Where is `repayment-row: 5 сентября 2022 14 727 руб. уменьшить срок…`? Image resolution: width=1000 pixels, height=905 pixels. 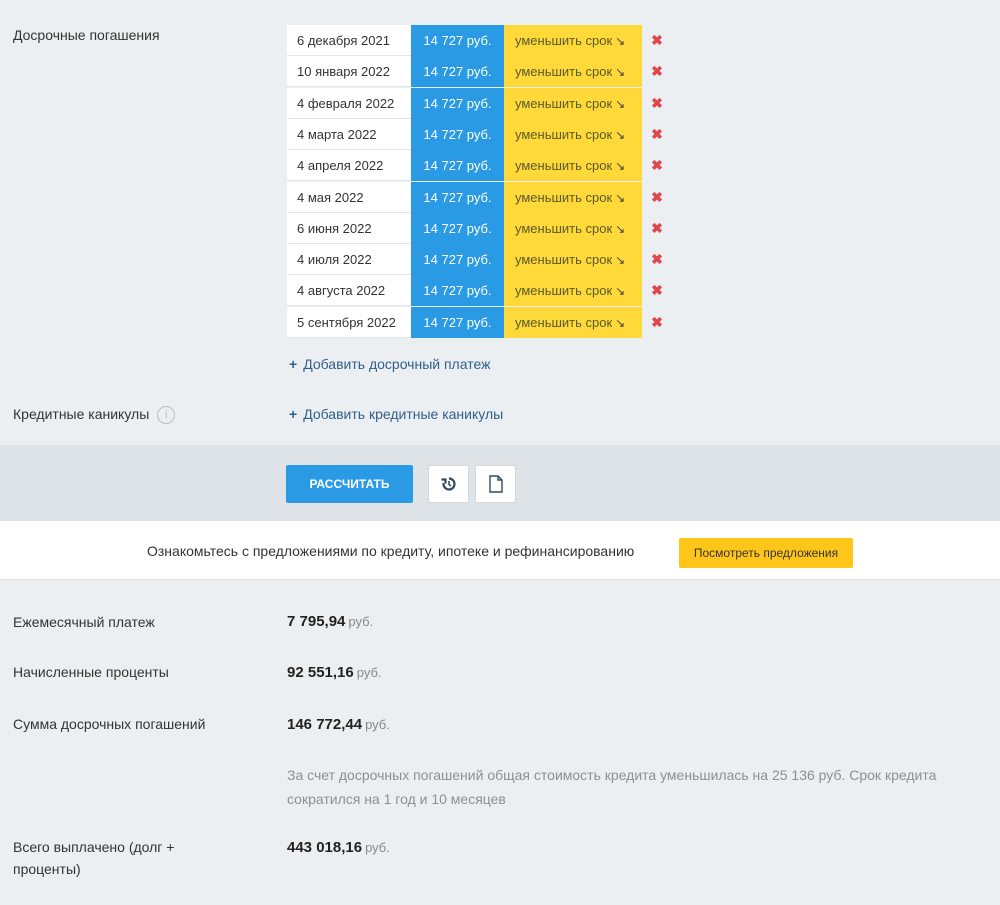 repayment-row: 5 сентября 2022 14 727 руб. уменьшить срок… is located at coordinates (479, 322).